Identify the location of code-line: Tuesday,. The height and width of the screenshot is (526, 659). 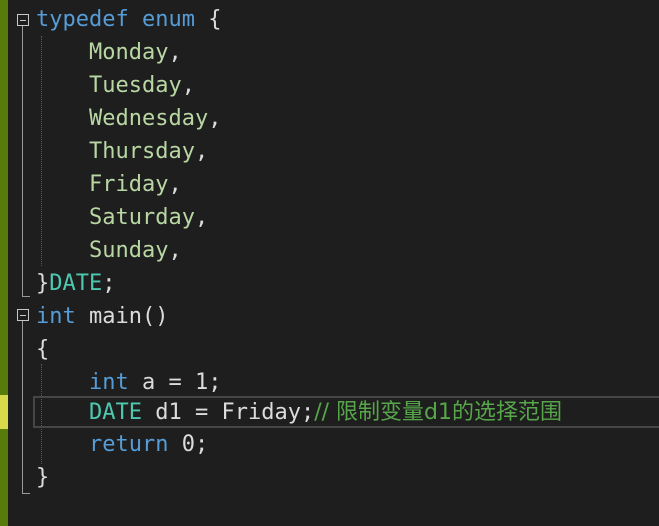
(115, 85).